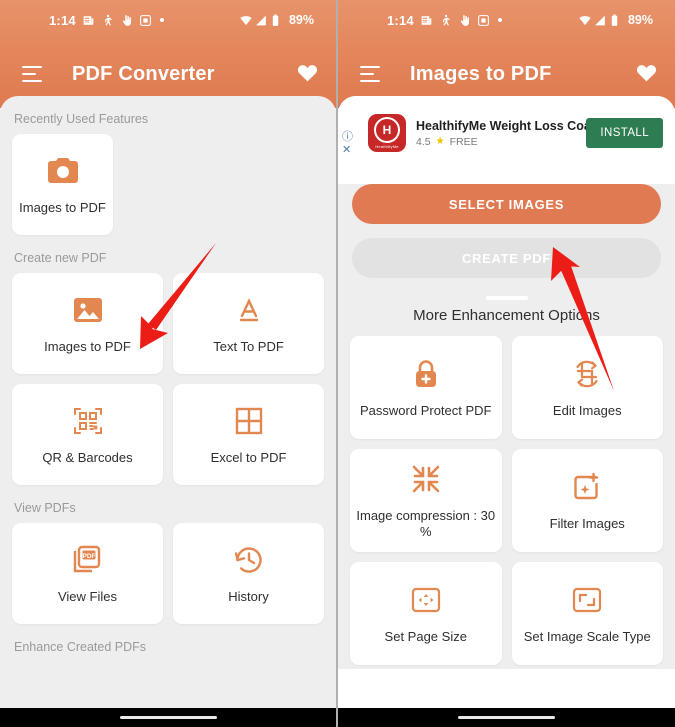 The image size is (675, 727). What do you see at coordinates (88, 310) in the screenshot?
I see `image-icon` at bounding box center [88, 310].